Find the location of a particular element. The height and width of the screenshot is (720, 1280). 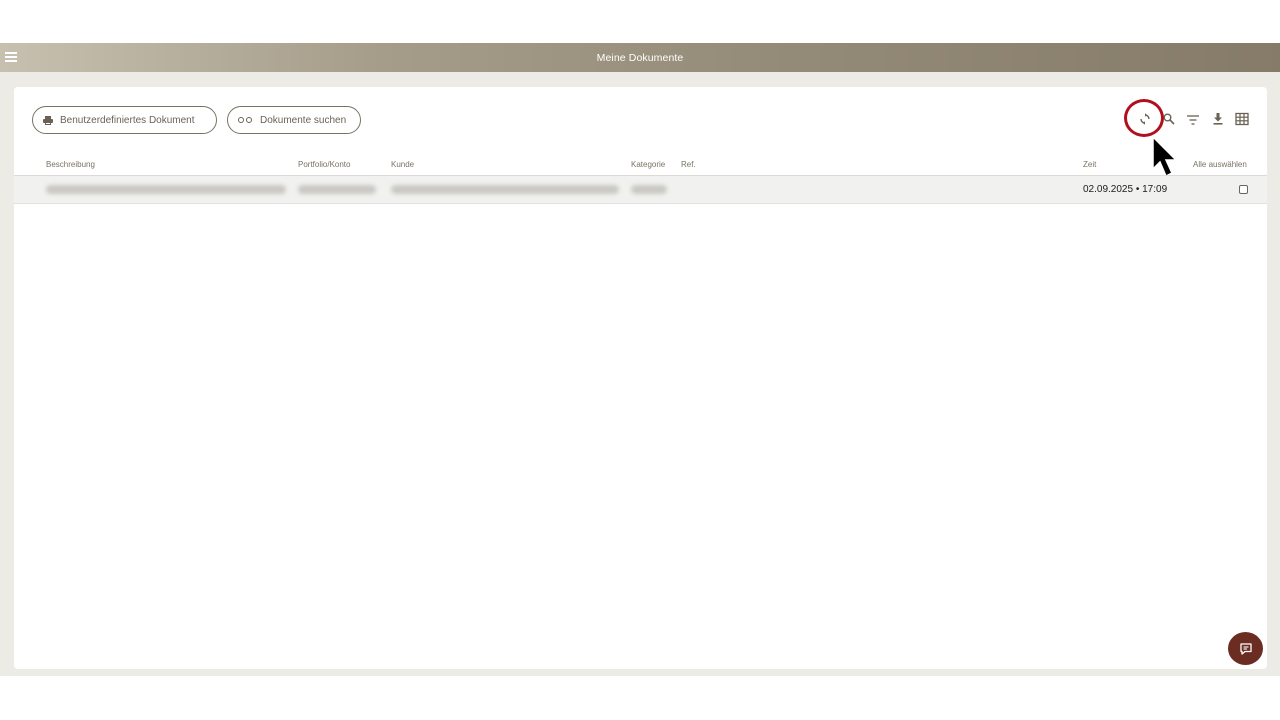

row-checkbox is located at coordinates (1243, 189).